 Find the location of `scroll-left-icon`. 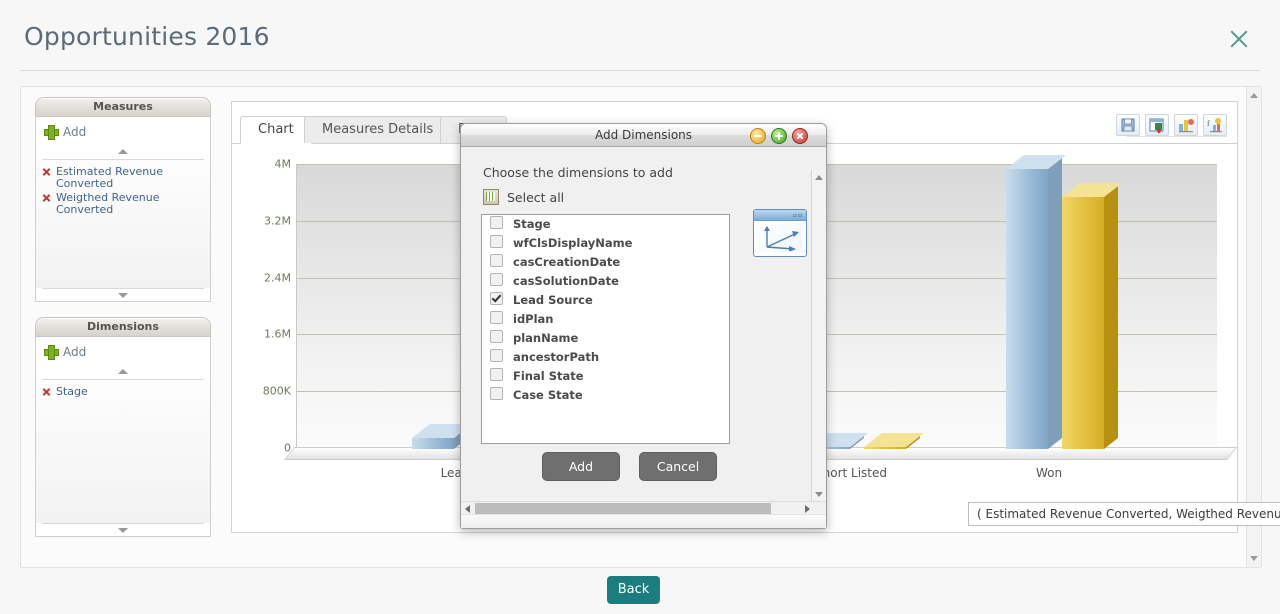

scroll-left-icon is located at coordinates (467, 509).